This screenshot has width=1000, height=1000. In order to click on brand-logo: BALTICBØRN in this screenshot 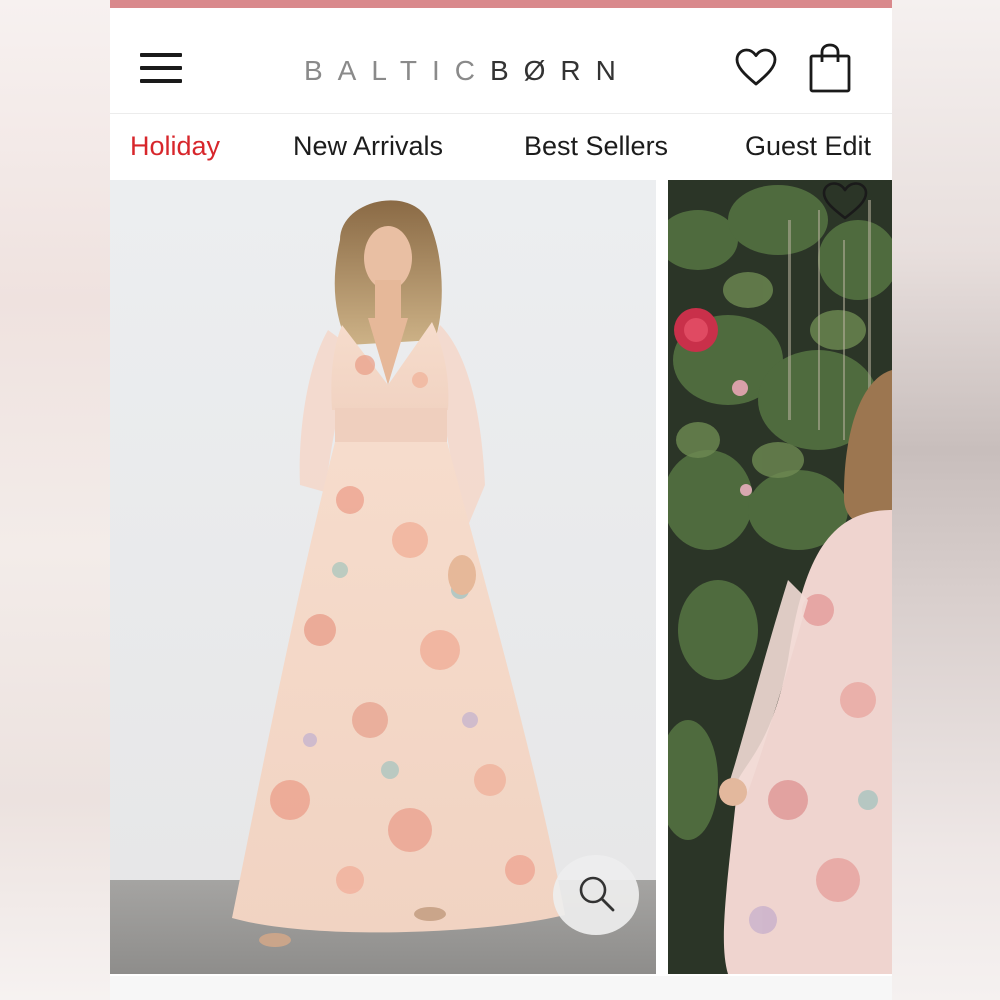, I will do `click(467, 71)`.